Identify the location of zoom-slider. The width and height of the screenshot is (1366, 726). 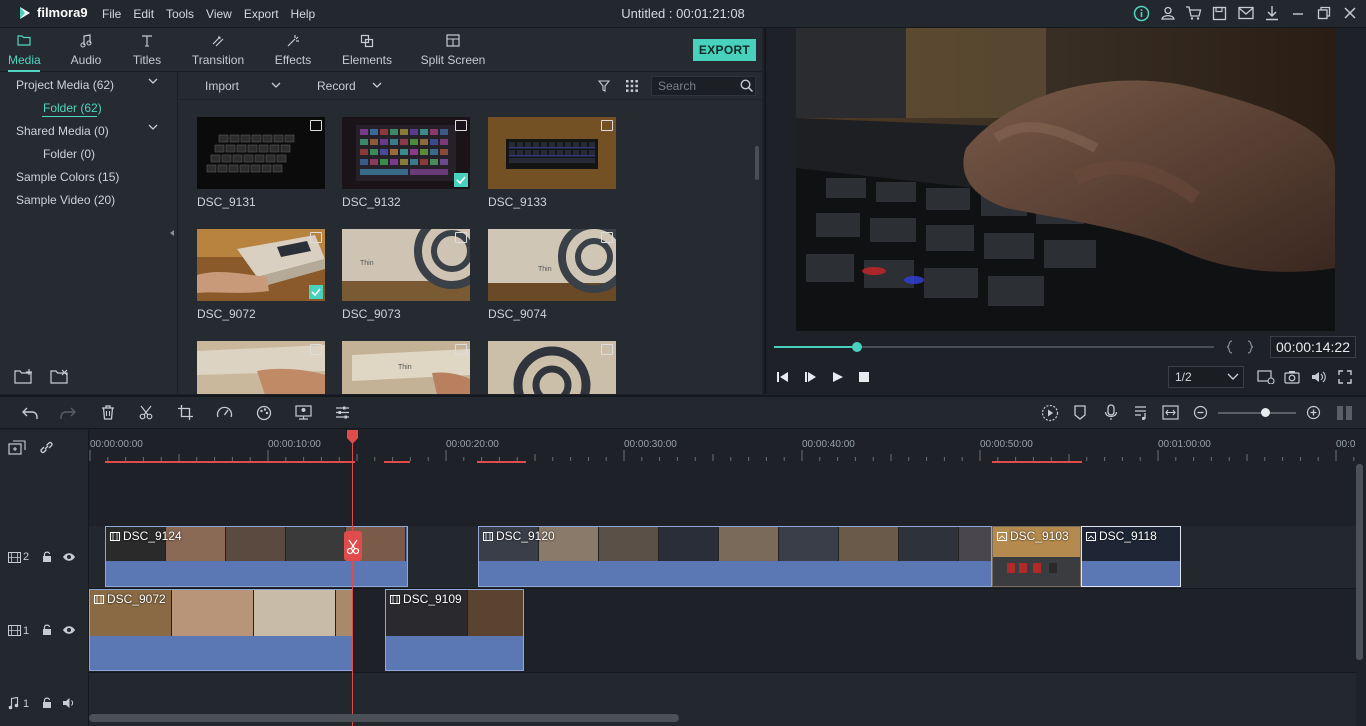
(1257, 413).